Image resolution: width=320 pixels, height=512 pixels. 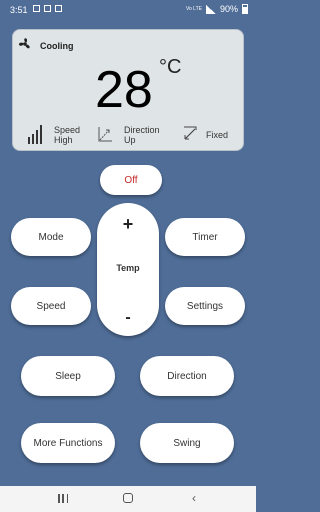 I want to click on mode-button: Mode, so click(x=51, y=237).